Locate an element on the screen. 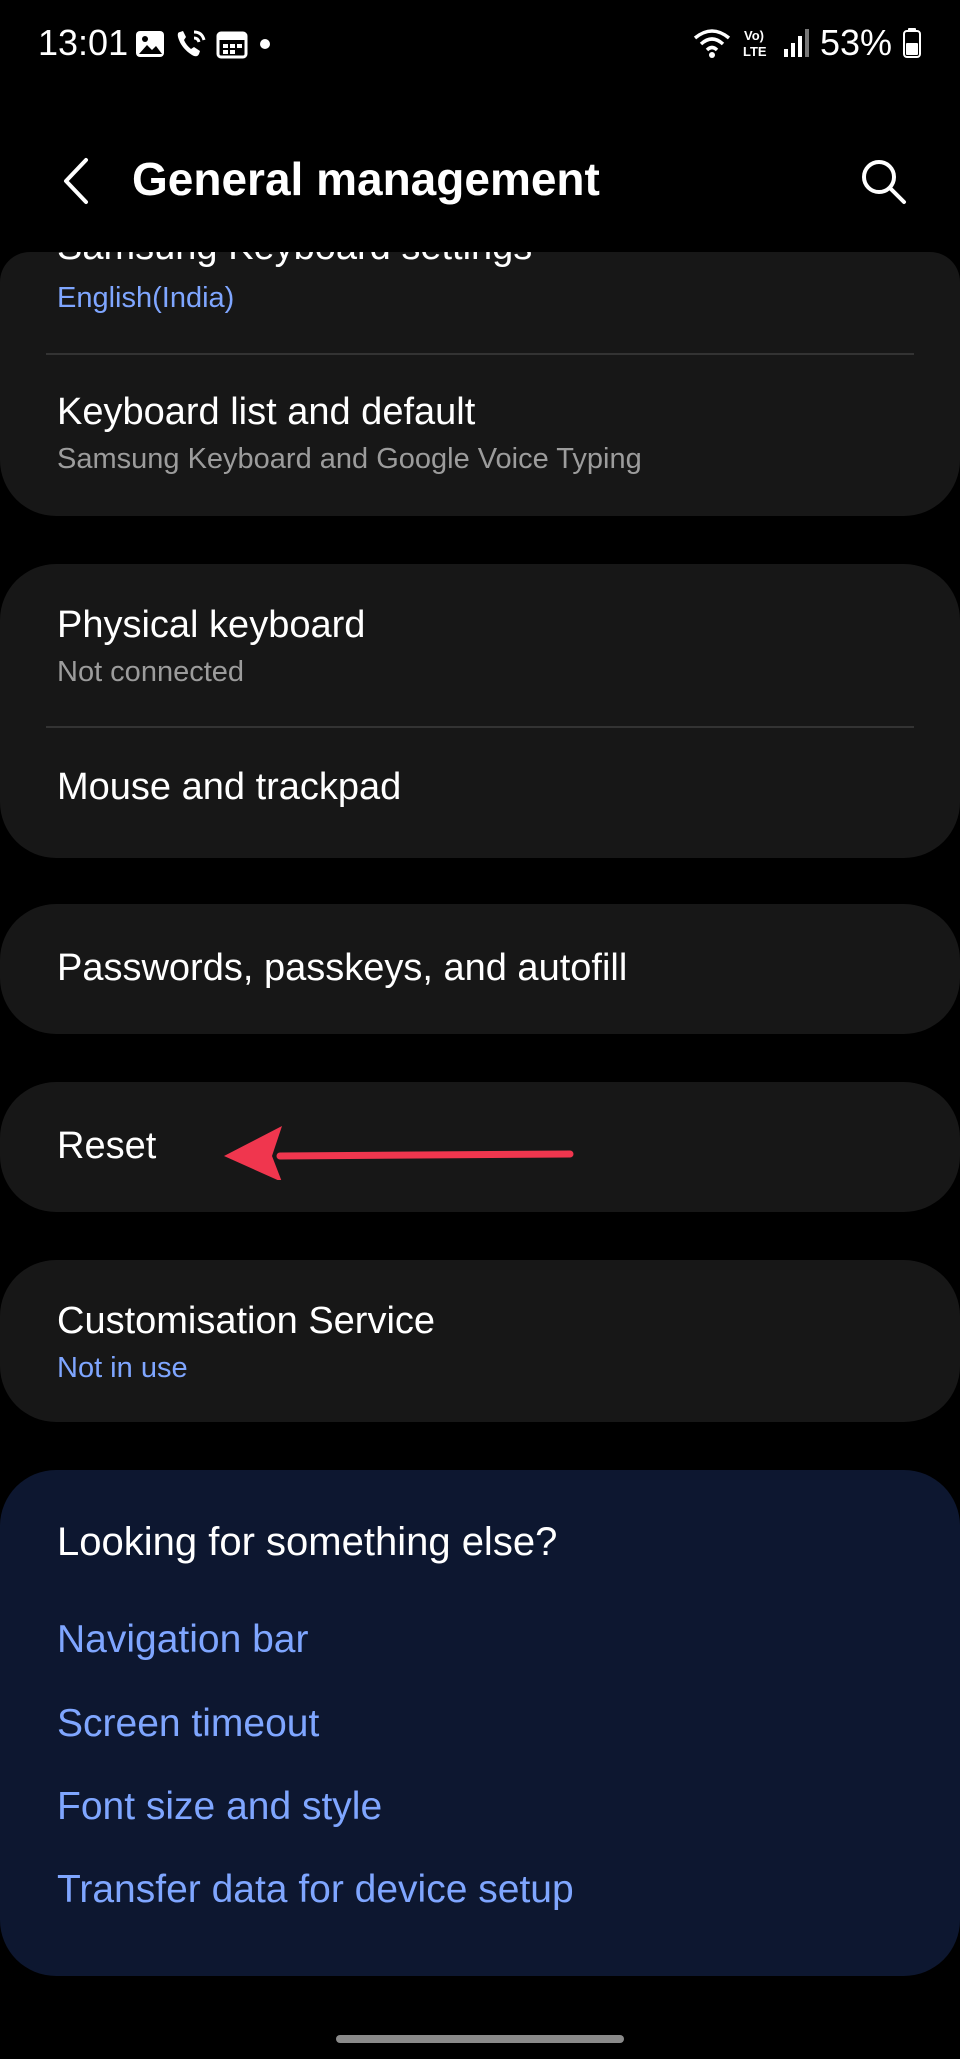  dot-icon is located at coordinates (265, 44).